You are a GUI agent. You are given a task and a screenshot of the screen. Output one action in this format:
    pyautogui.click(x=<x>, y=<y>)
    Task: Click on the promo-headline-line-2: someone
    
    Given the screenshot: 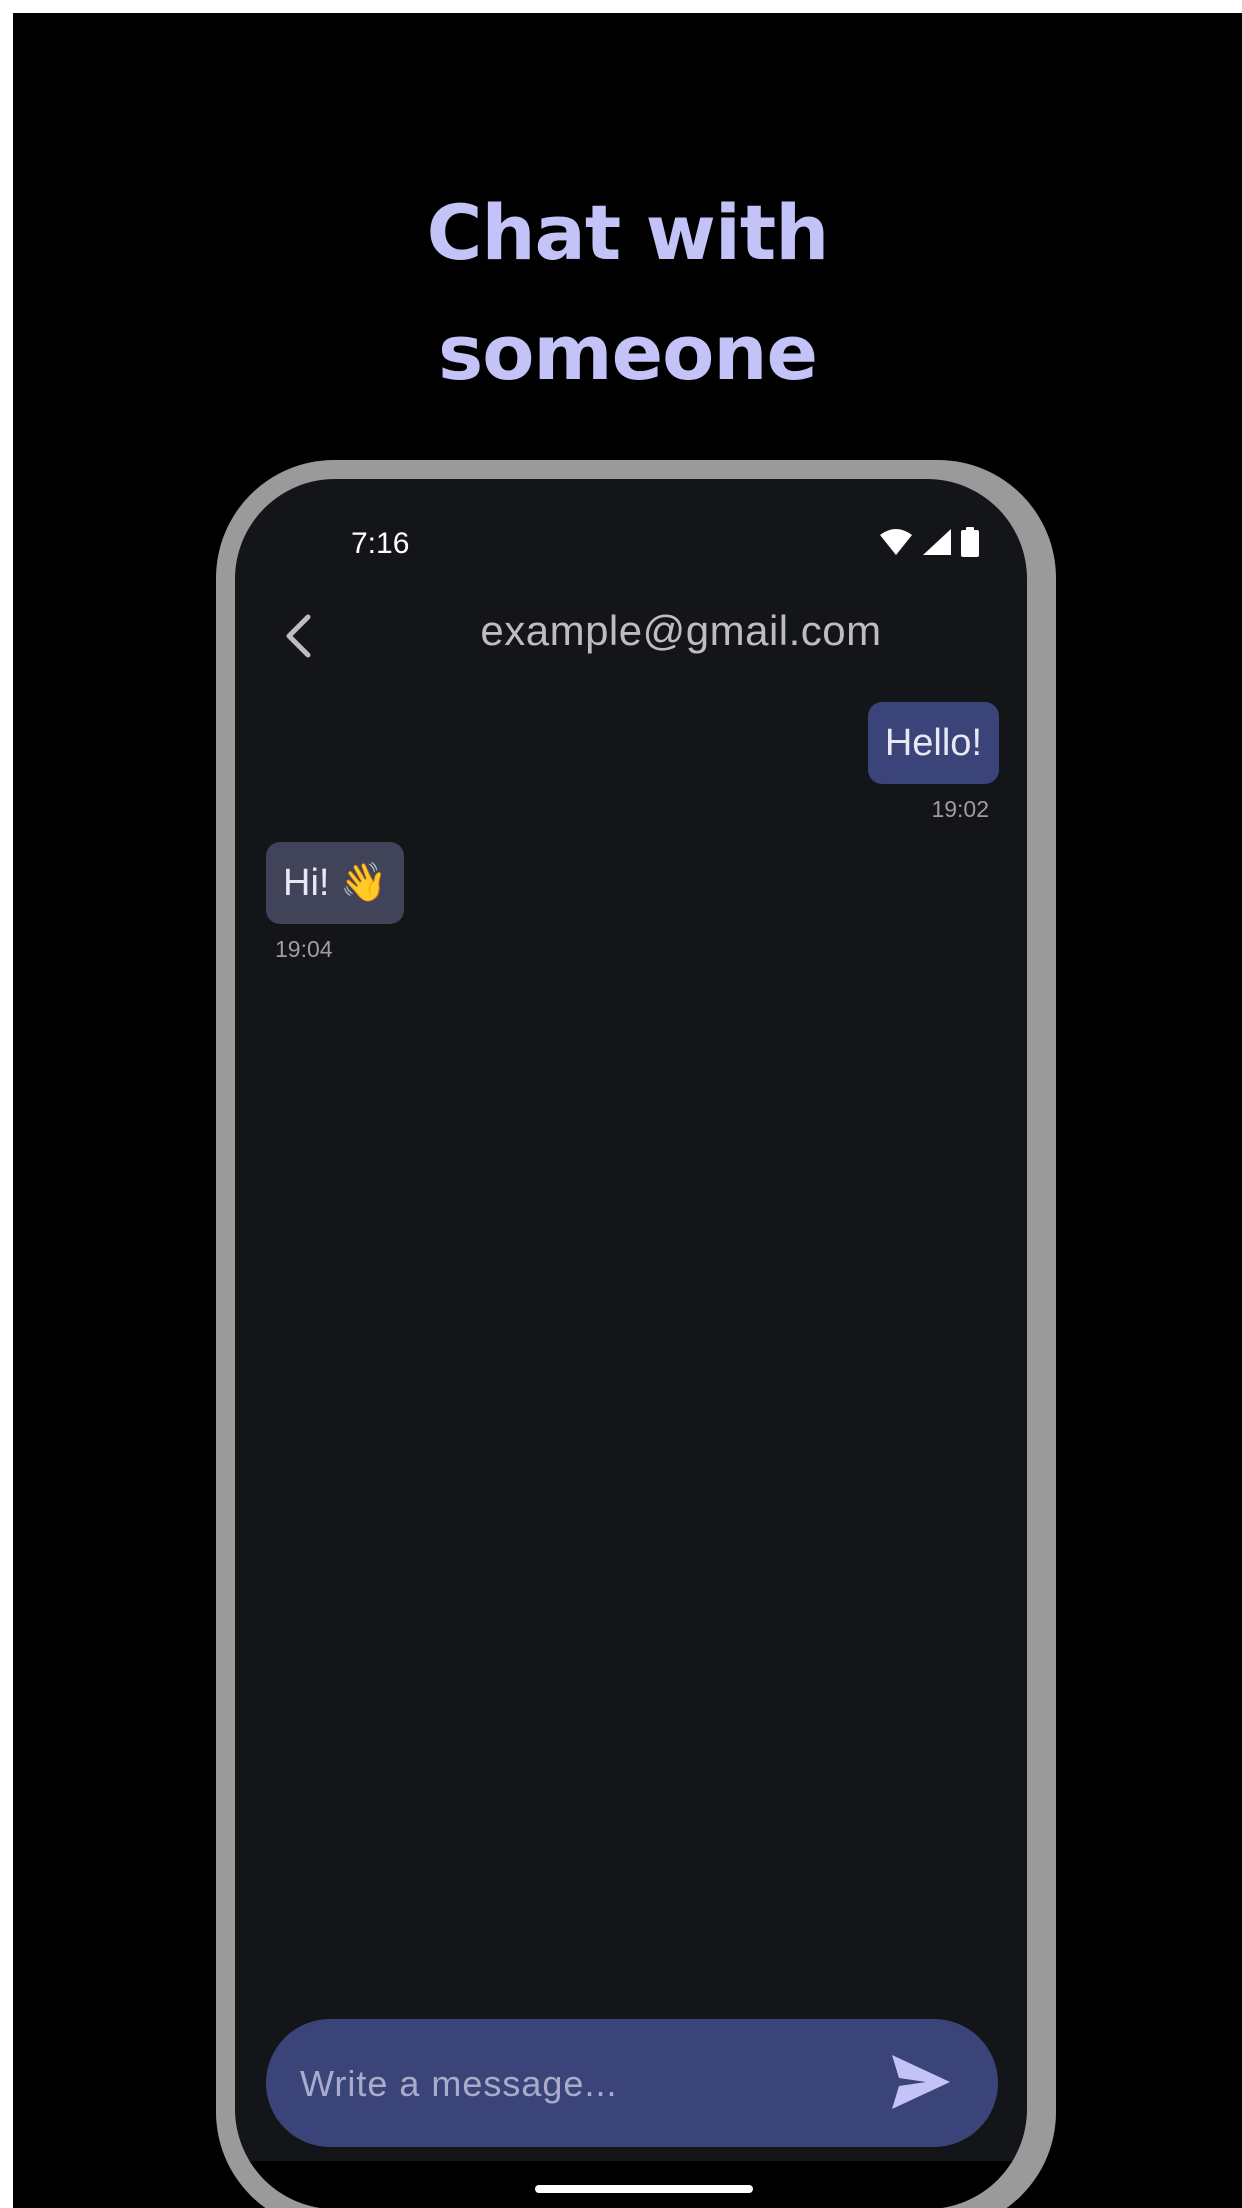 What is the action you would take?
    pyautogui.click(x=627, y=352)
    